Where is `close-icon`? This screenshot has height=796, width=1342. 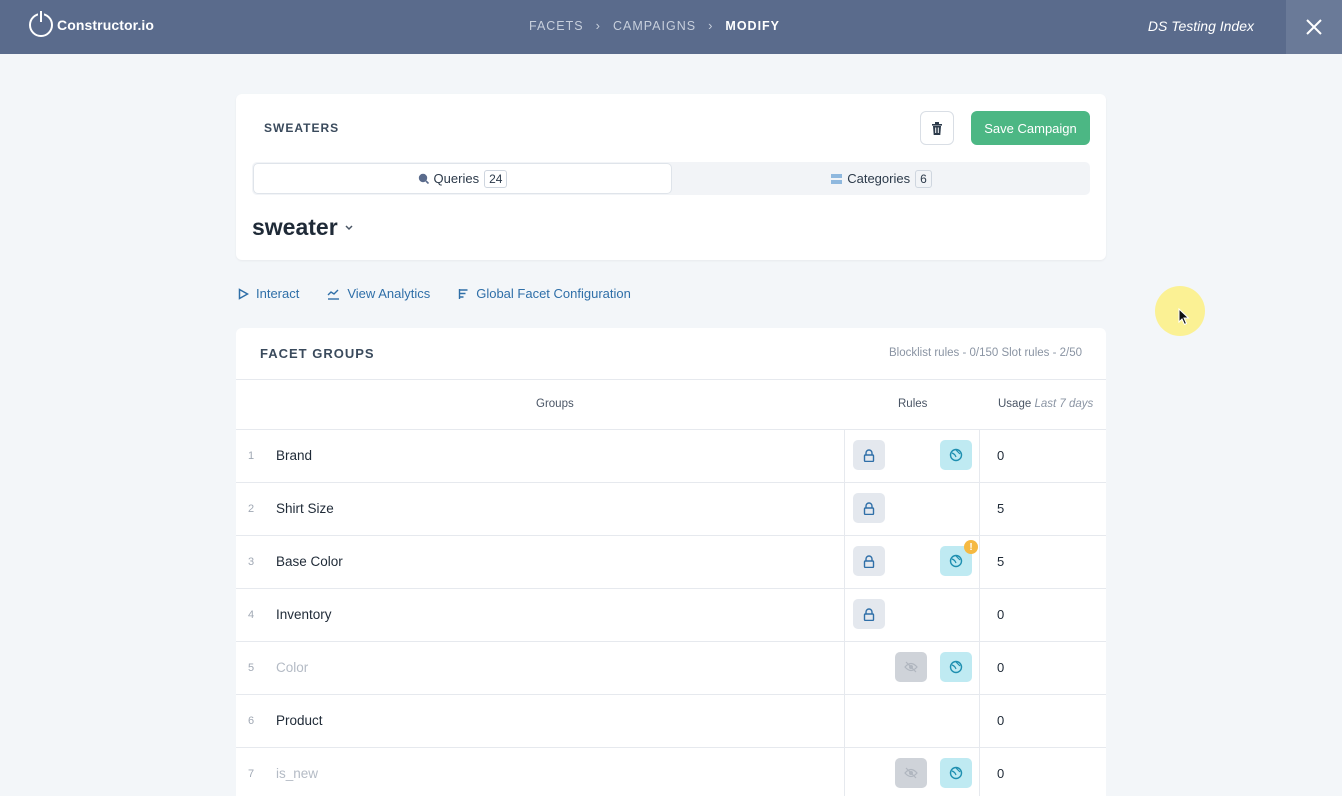
close-icon is located at coordinates (1314, 27).